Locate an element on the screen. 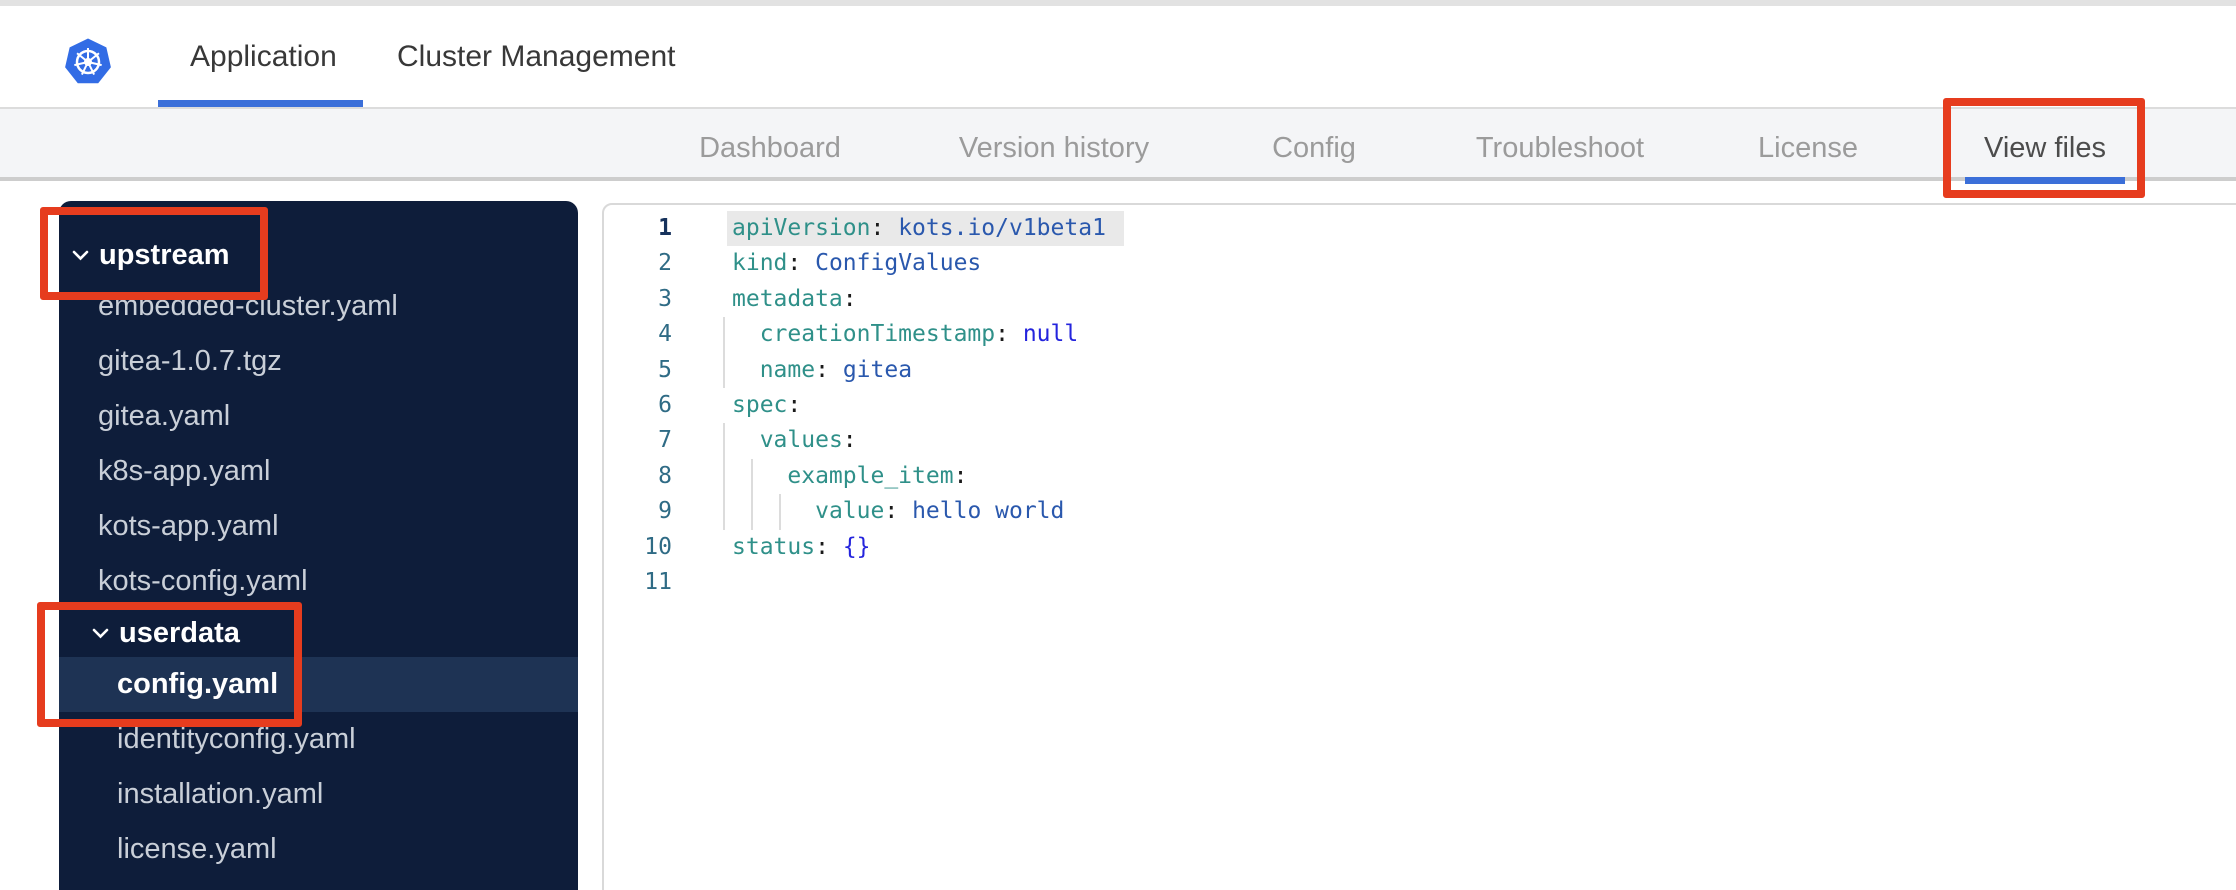  code-line: 6 spec: is located at coordinates (1420, 405).